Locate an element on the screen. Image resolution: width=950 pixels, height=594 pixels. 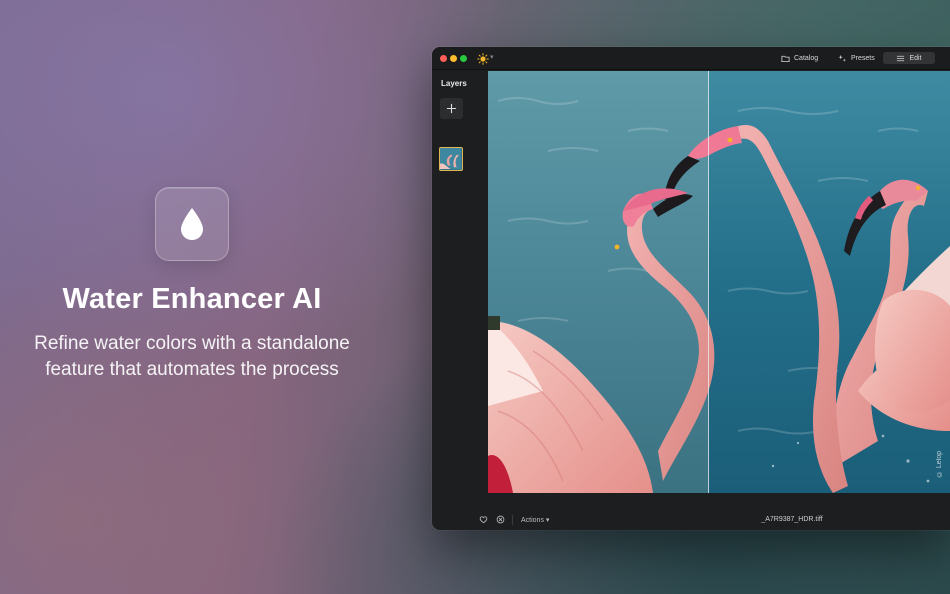
before-after-split-handle is located at coordinates (708, 282).